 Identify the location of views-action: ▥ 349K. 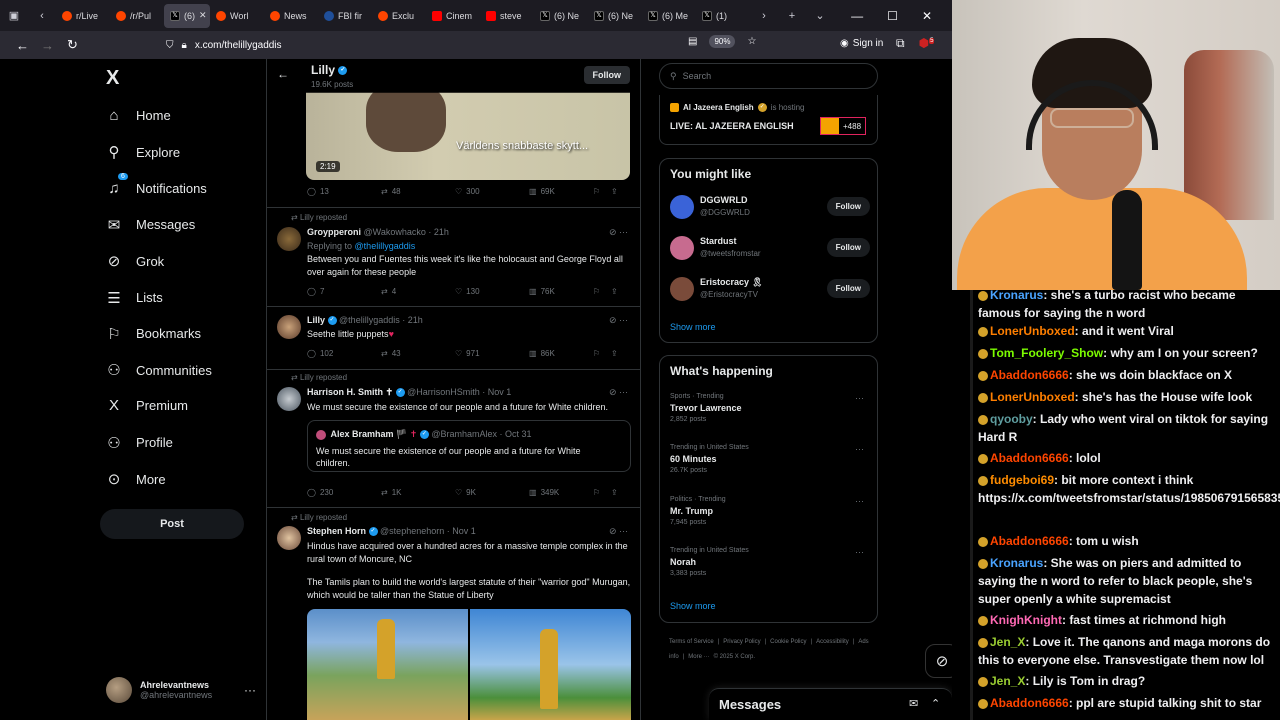
(561, 492).